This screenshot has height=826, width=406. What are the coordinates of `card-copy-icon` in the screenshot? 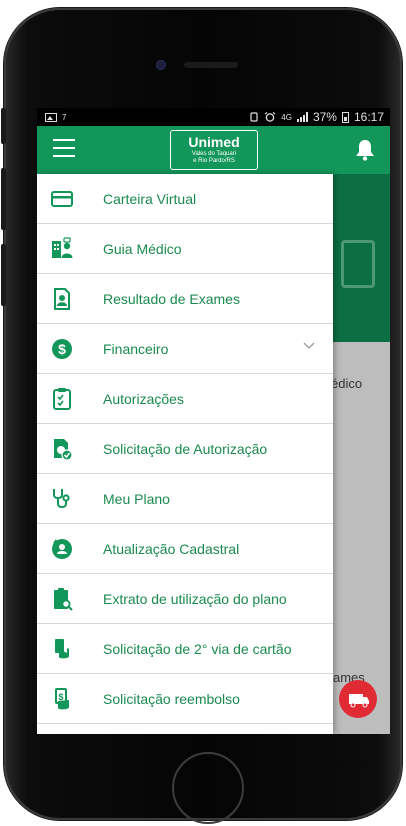 It's located at (62, 649).